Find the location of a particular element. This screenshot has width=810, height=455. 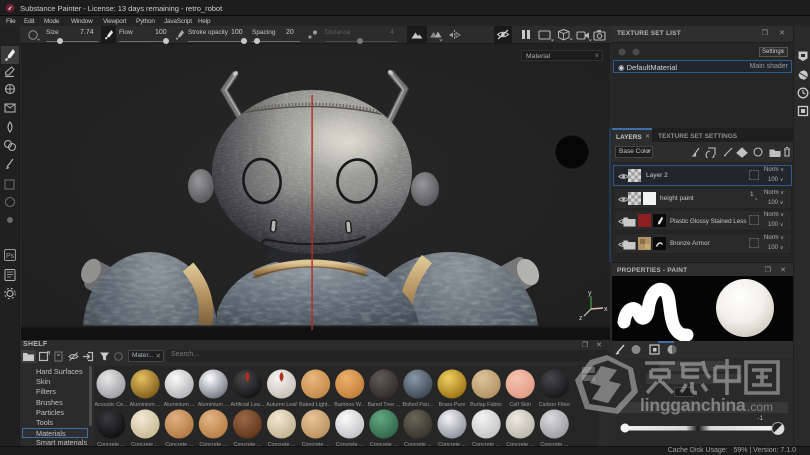

svg-text: Burlap Fabric is located at coordinates (486, 405).